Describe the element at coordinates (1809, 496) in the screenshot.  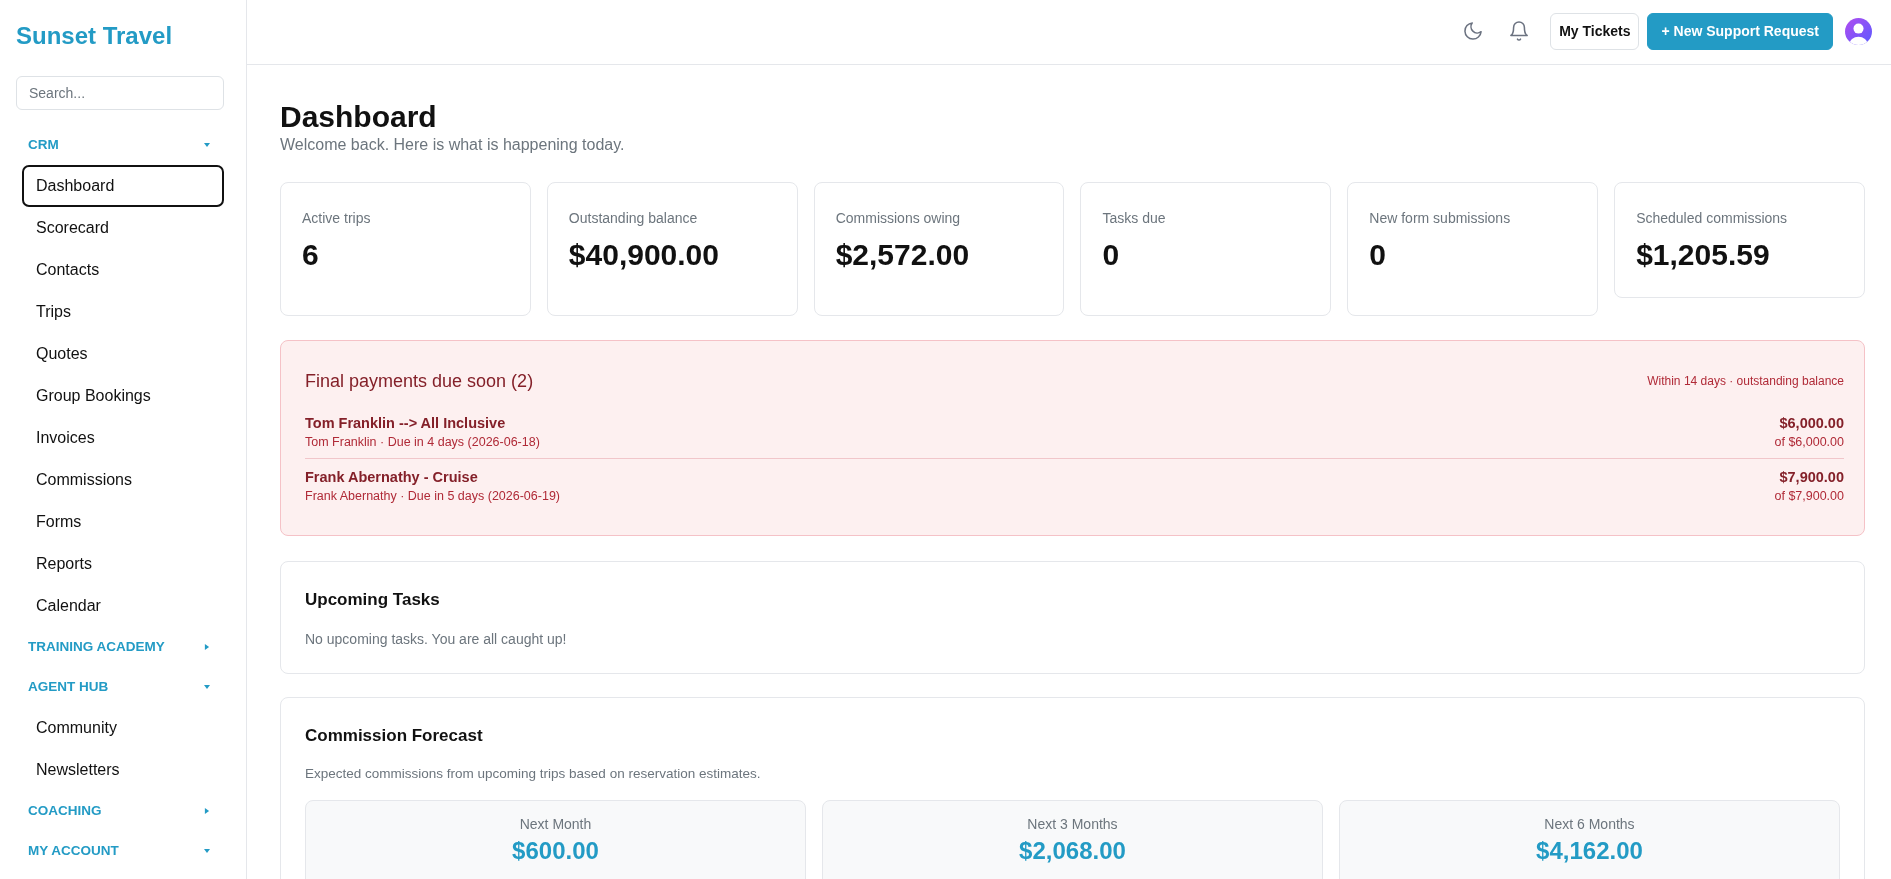
I see `payment-total: of $7,900.00` at that location.